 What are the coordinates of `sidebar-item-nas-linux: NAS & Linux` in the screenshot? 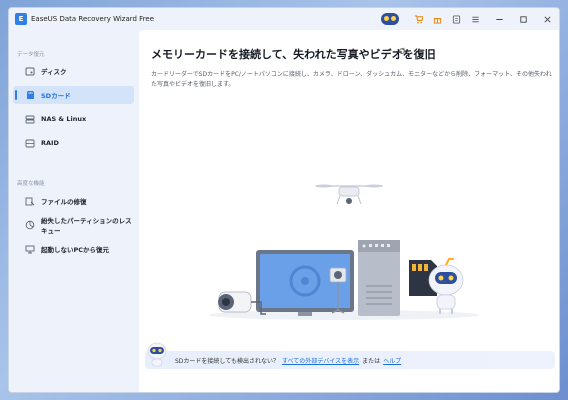 It's located at (73, 119).